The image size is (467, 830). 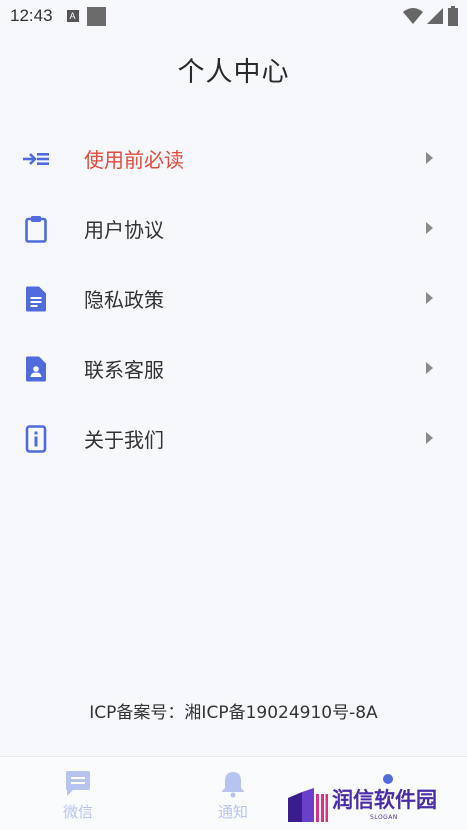 What do you see at coordinates (413, 16) in the screenshot?
I see `wifi-icon` at bounding box center [413, 16].